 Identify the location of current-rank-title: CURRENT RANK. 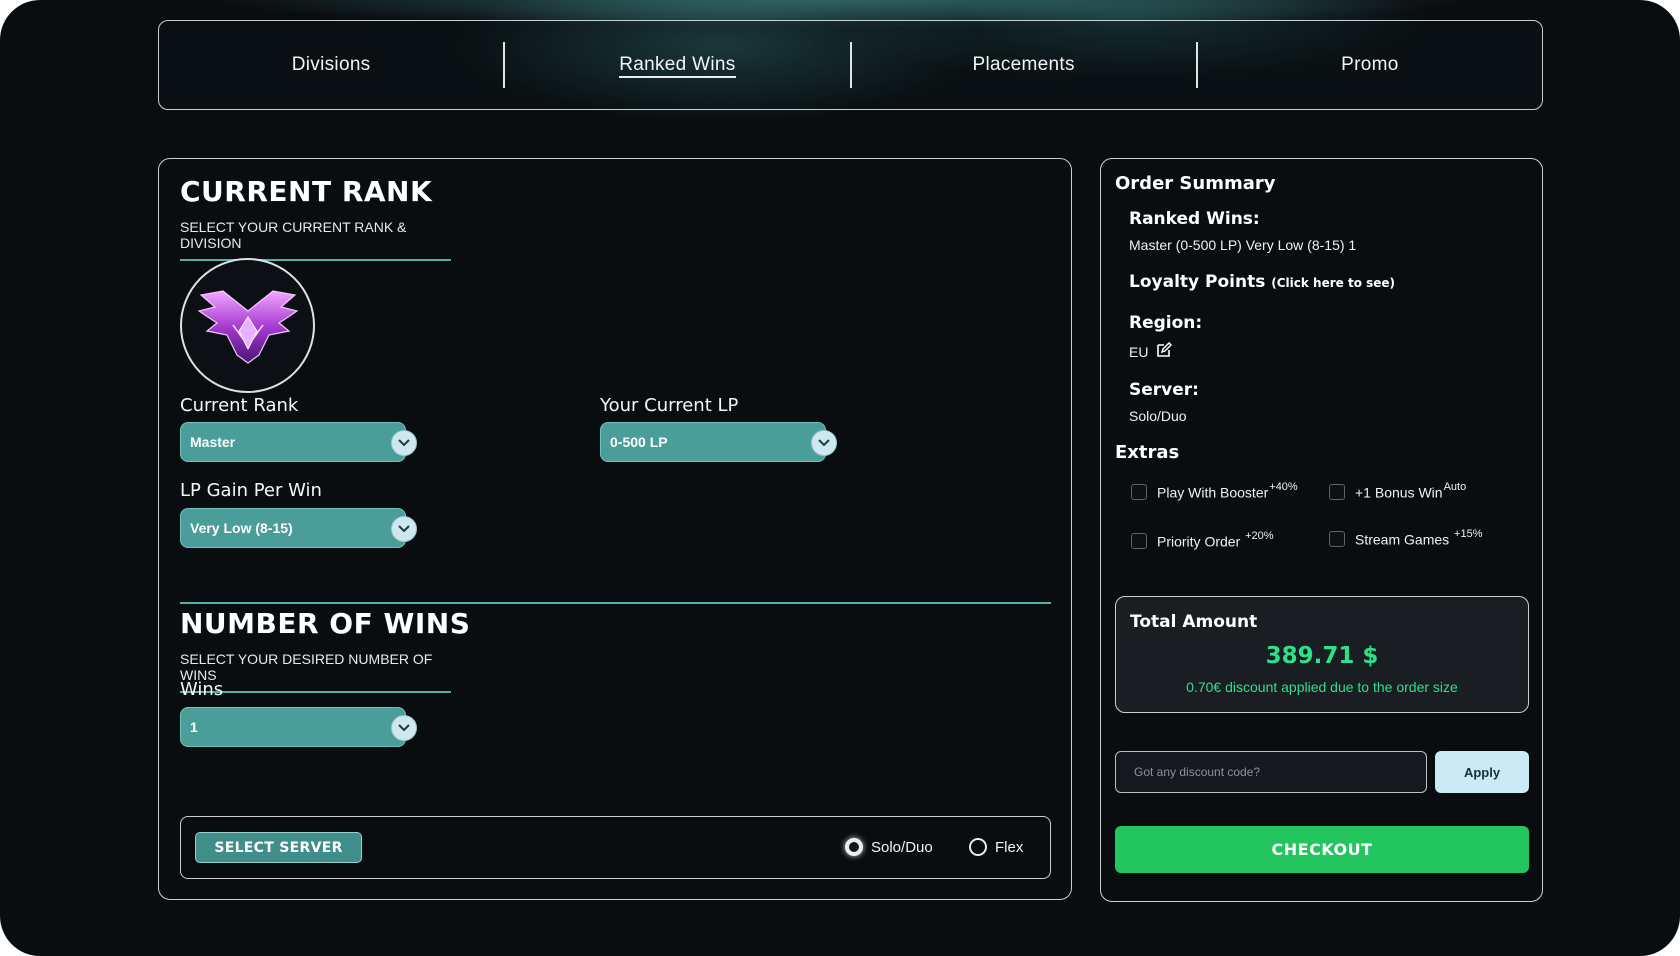
(306, 191).